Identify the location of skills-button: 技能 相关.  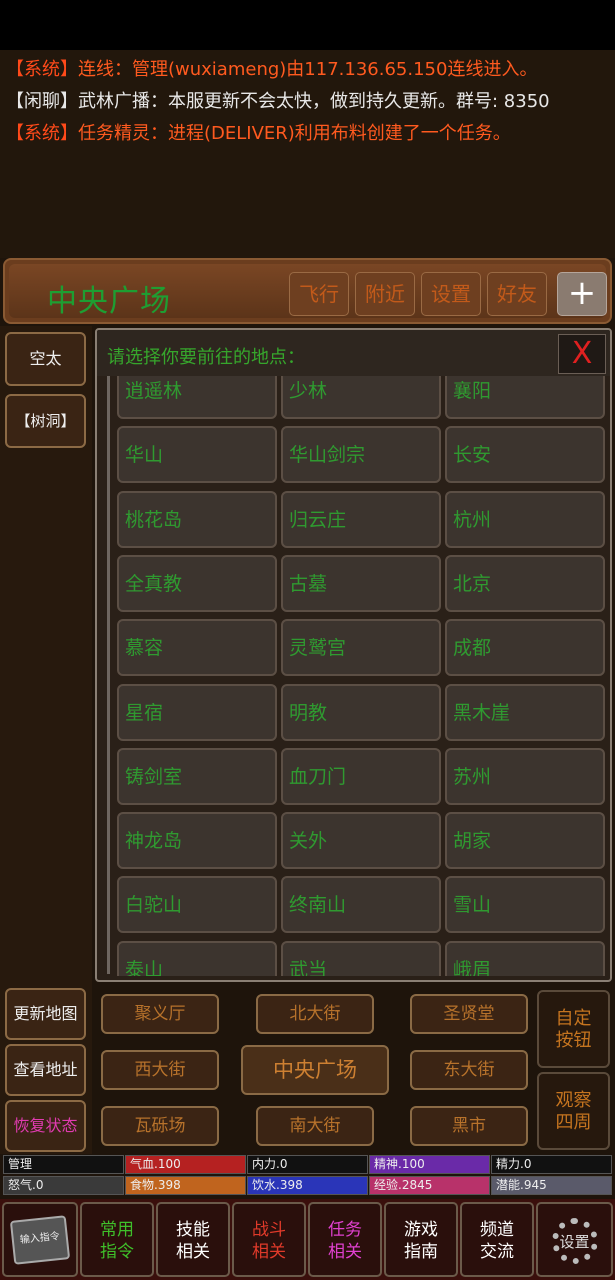
(193, 1239).